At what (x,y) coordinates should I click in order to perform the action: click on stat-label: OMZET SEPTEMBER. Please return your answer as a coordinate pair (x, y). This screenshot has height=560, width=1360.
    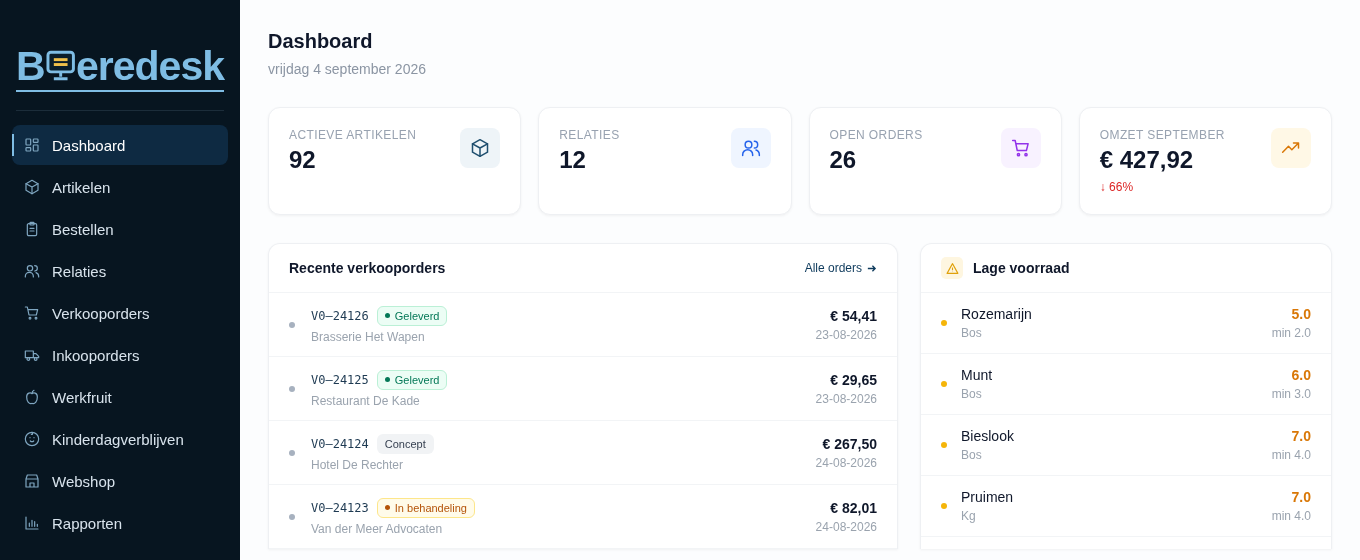
    Looking at the image, I should click on (1162, 135).